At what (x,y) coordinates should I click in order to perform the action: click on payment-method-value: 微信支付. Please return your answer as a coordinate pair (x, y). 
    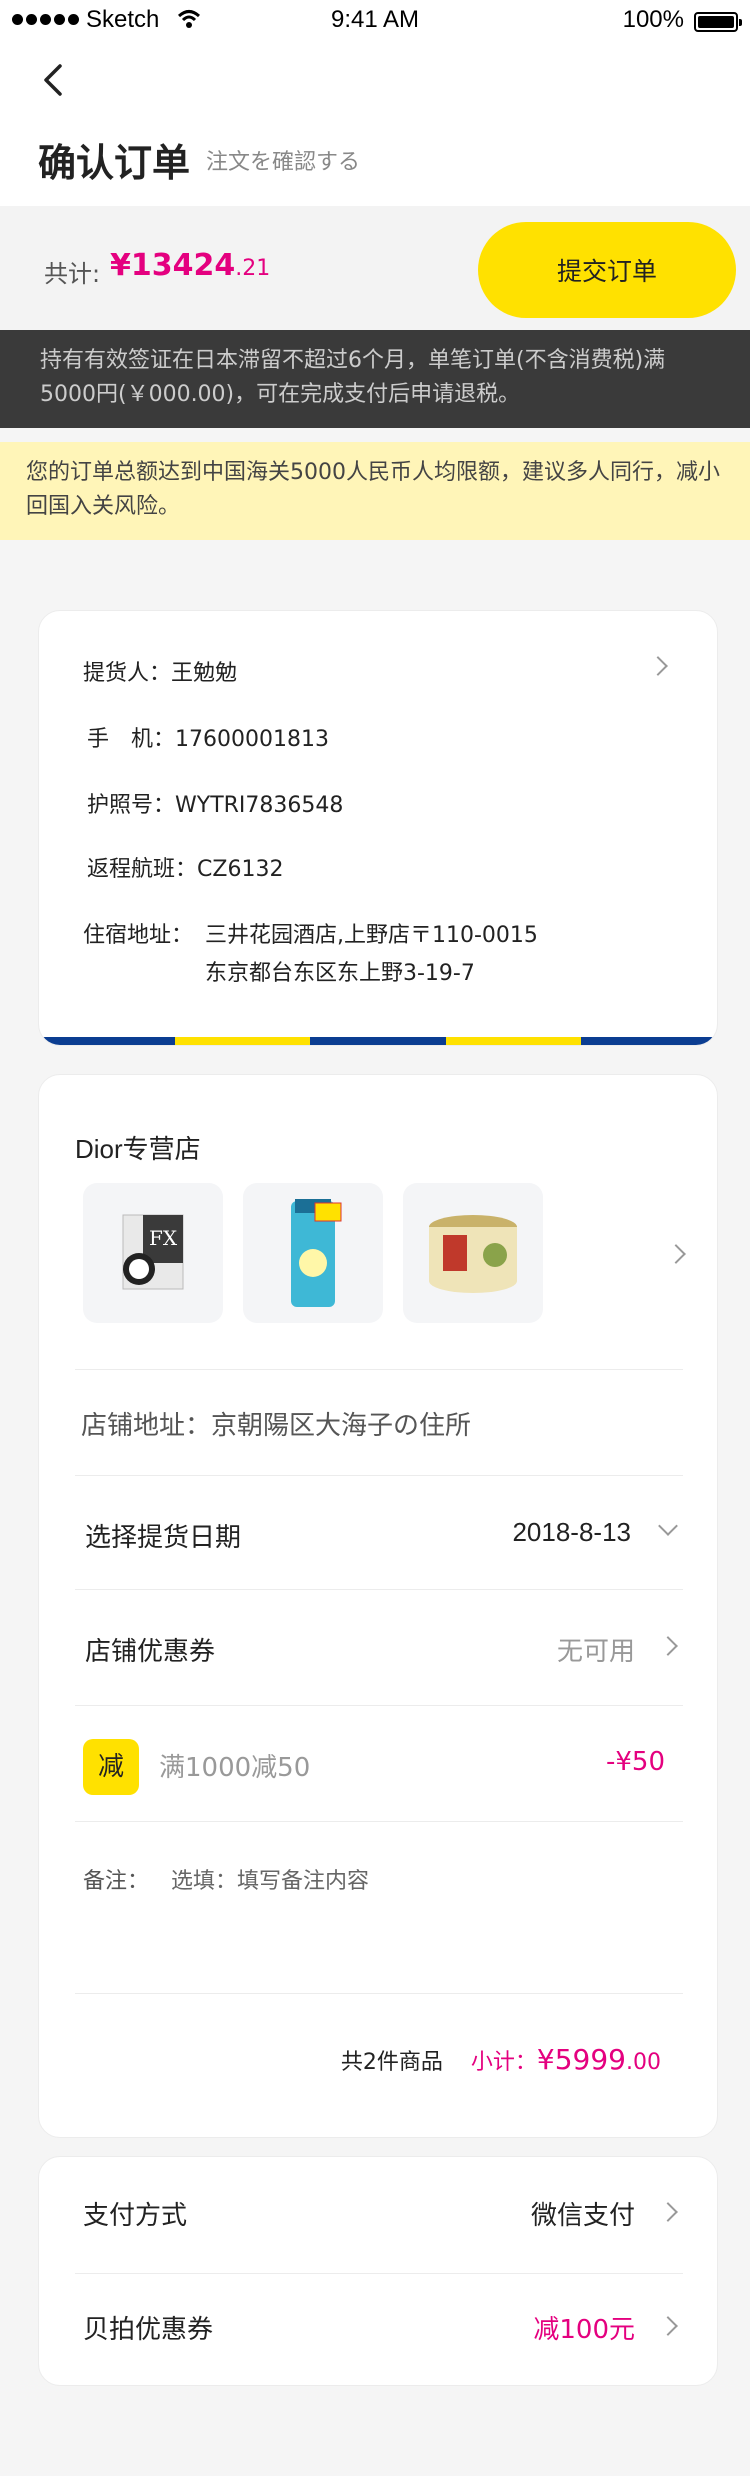
    Looking at the image, I should click on (583, 2213).